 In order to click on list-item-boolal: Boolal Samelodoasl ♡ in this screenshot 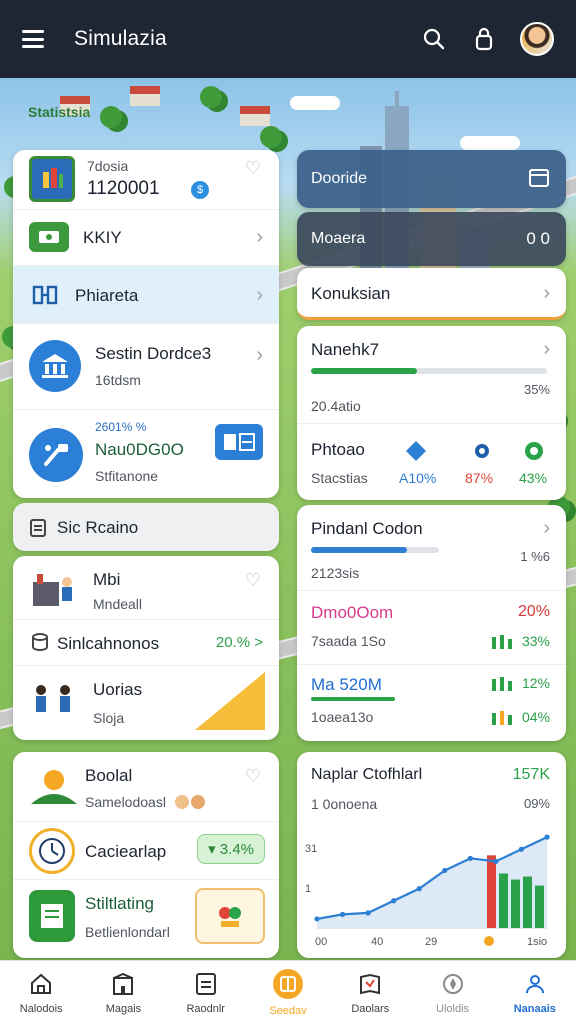, I will do `click(146, 787)`.